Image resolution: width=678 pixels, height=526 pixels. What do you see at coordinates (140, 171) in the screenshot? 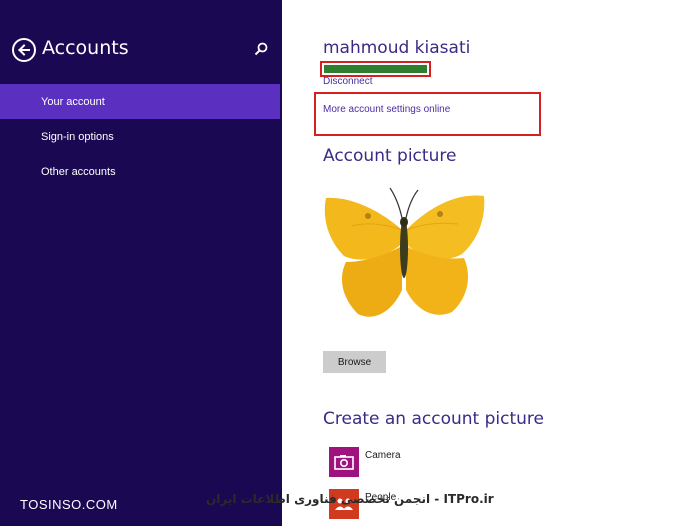
I see `sidebar-item-other-accounts: Other accounts` at bounding box center [140, 171].